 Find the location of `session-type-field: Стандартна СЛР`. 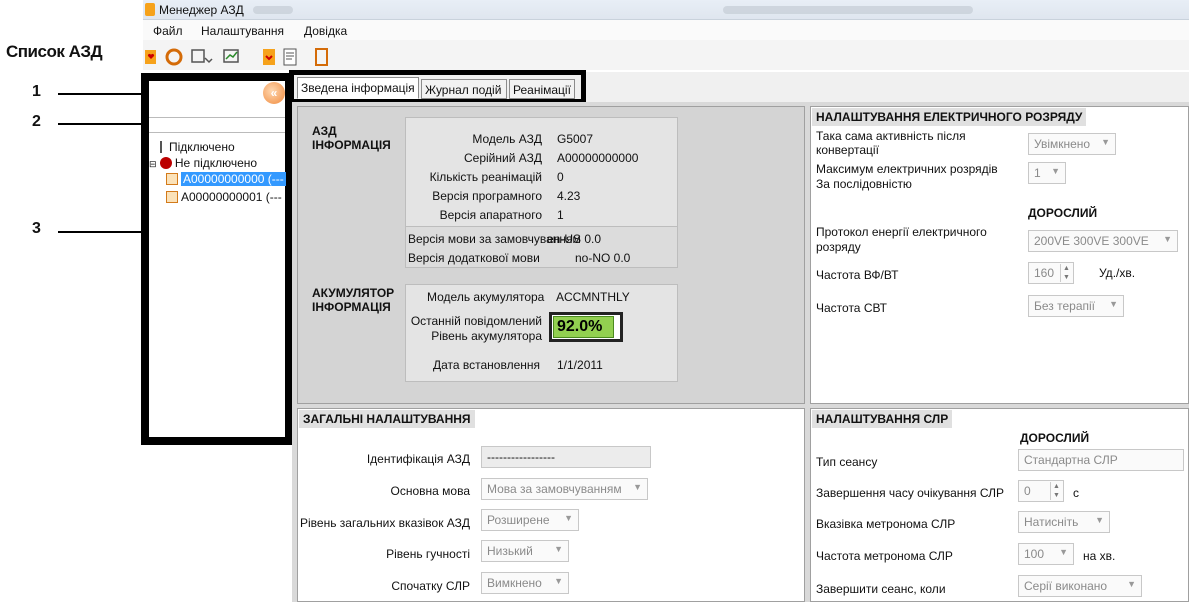

session-type-field: Стандартна СЛР is located at coordinates (1101, 460).